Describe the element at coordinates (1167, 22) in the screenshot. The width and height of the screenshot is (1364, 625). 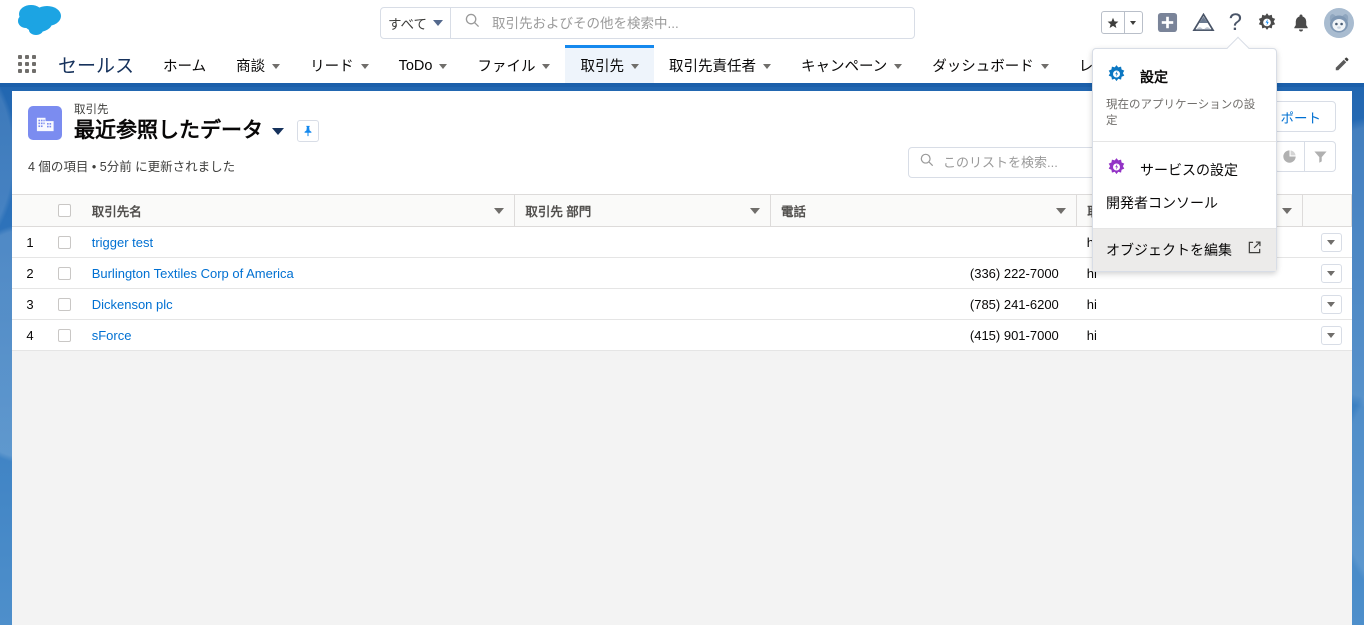
I see `plus-square-icon` at that location.